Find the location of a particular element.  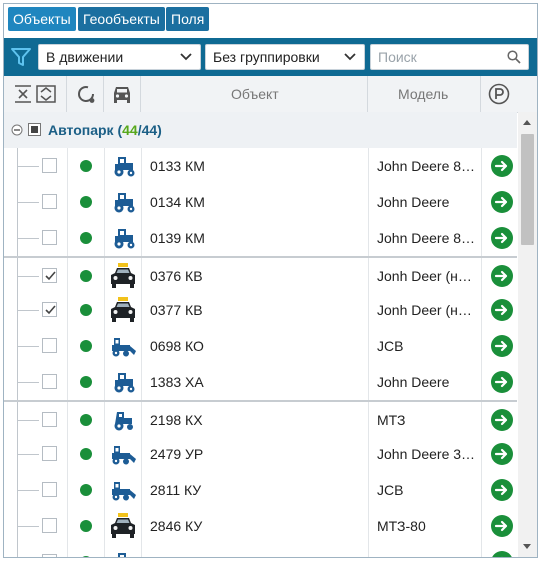

group-checkbox is located at coordinates (34, 129).